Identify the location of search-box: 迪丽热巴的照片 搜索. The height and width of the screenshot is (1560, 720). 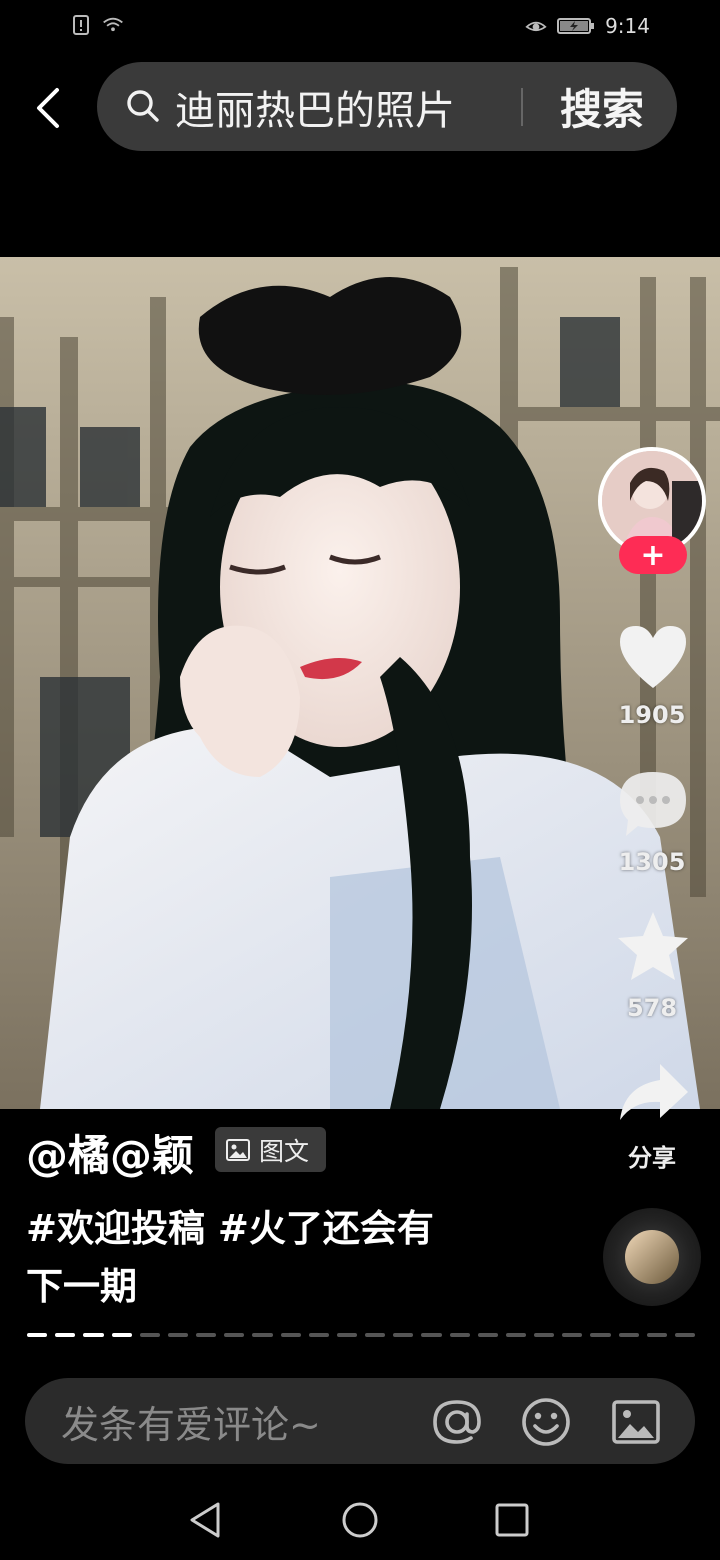
(387, 106).